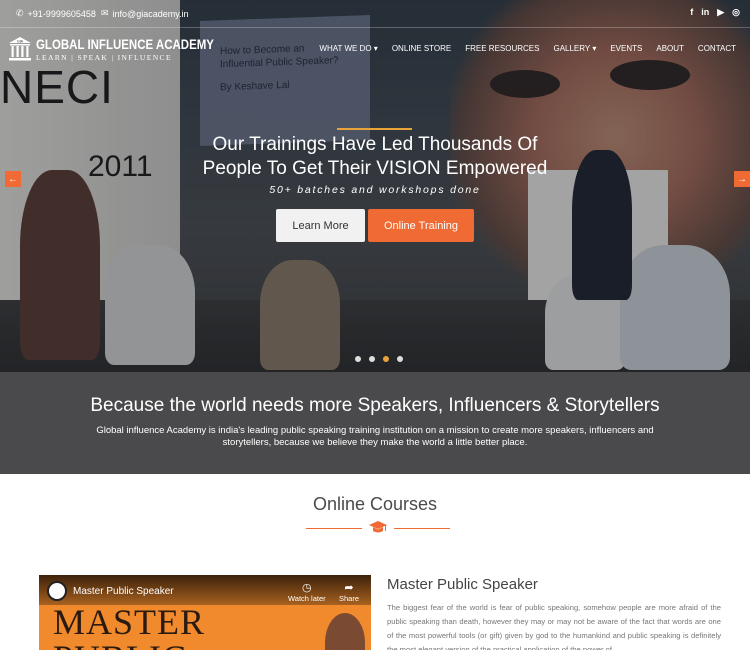 This screenshot has width=750, height=650. Describe the element at coordinates (375, 504) in the screenshot. I see `section-title: Online Courses` at that location.